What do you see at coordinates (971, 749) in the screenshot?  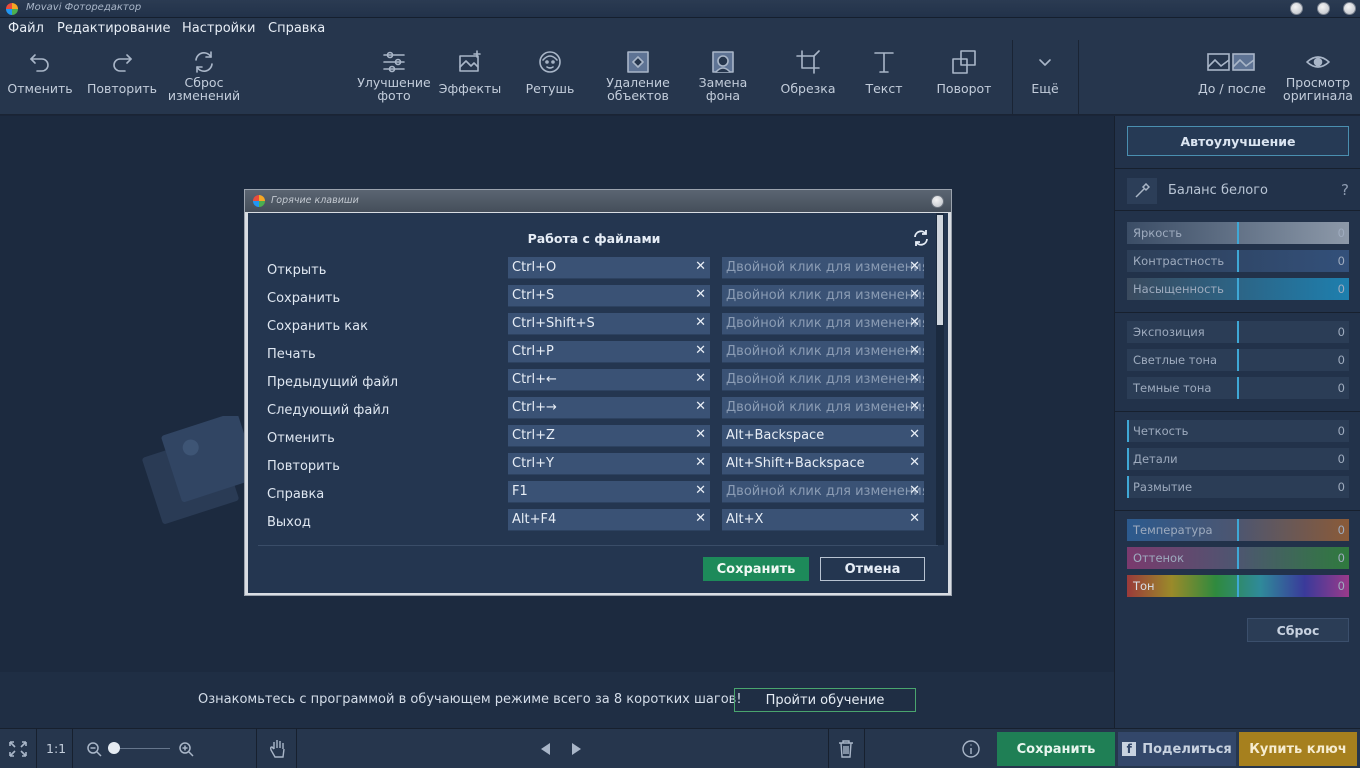 I see `info-icon` at bounding box center [971, 749].